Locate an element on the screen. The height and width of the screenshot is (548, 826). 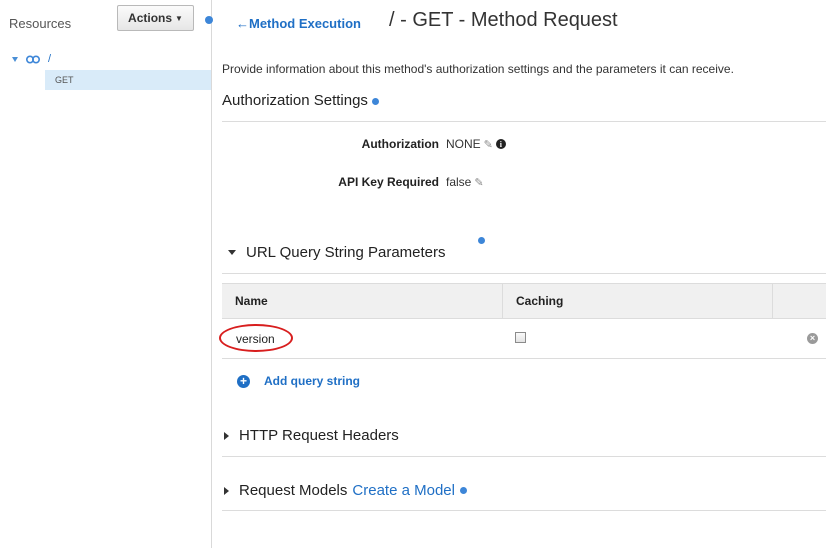
column-header-caching: Caching is located at coordinates (540, 301).